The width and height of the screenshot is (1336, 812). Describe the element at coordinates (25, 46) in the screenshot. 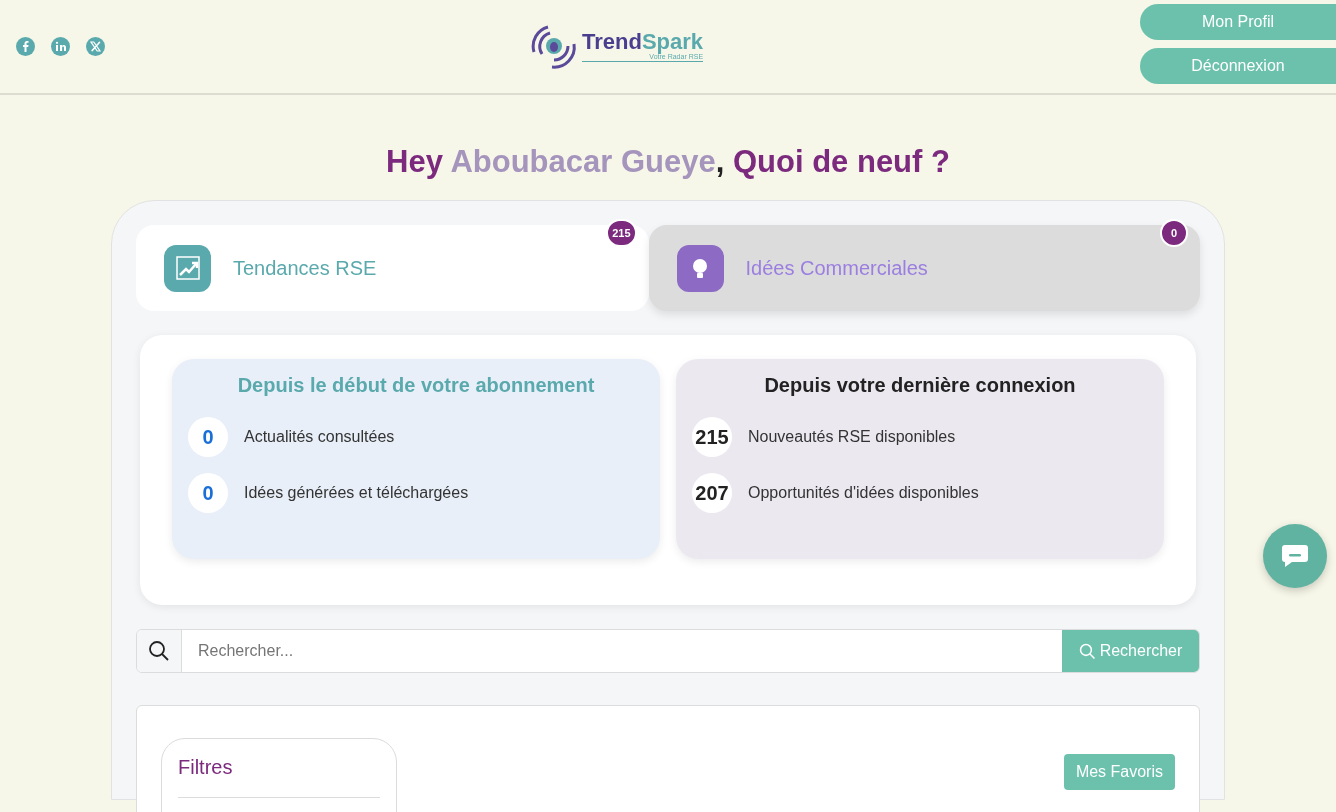

I see `facebook-icon` at that location.